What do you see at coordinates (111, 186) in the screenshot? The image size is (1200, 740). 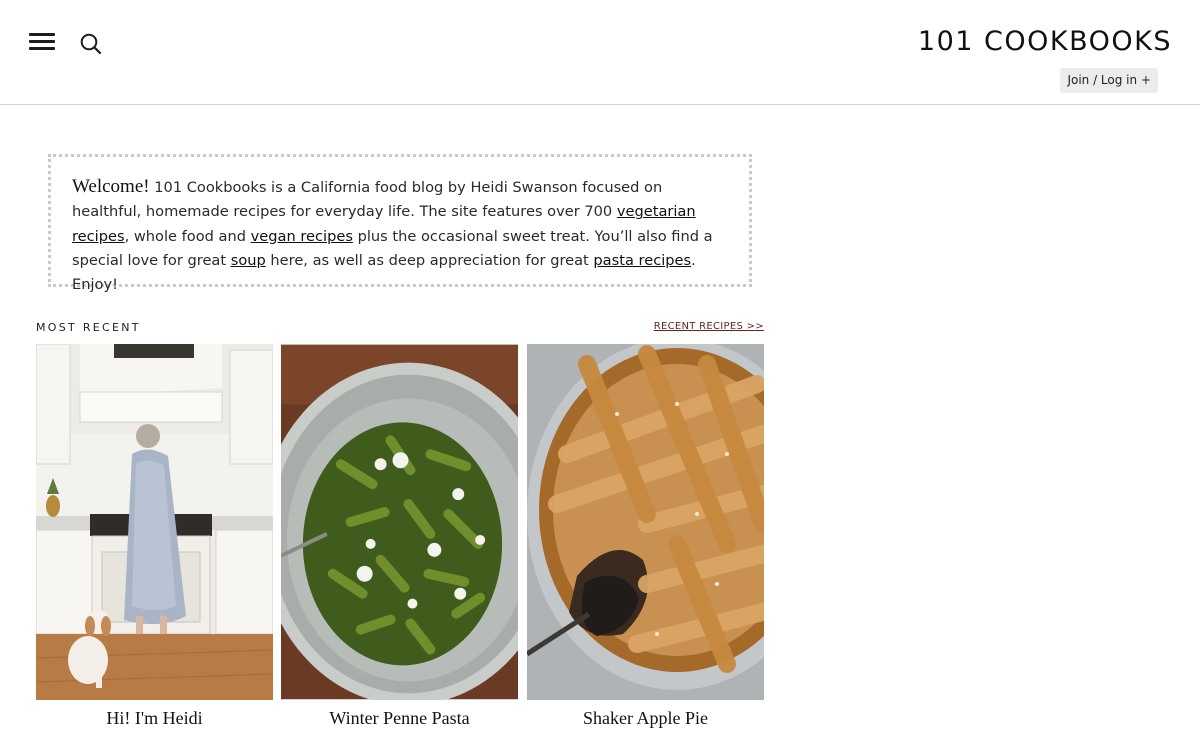 I see `welcome-lead: Welcome!` at bounding box center [111, 186].